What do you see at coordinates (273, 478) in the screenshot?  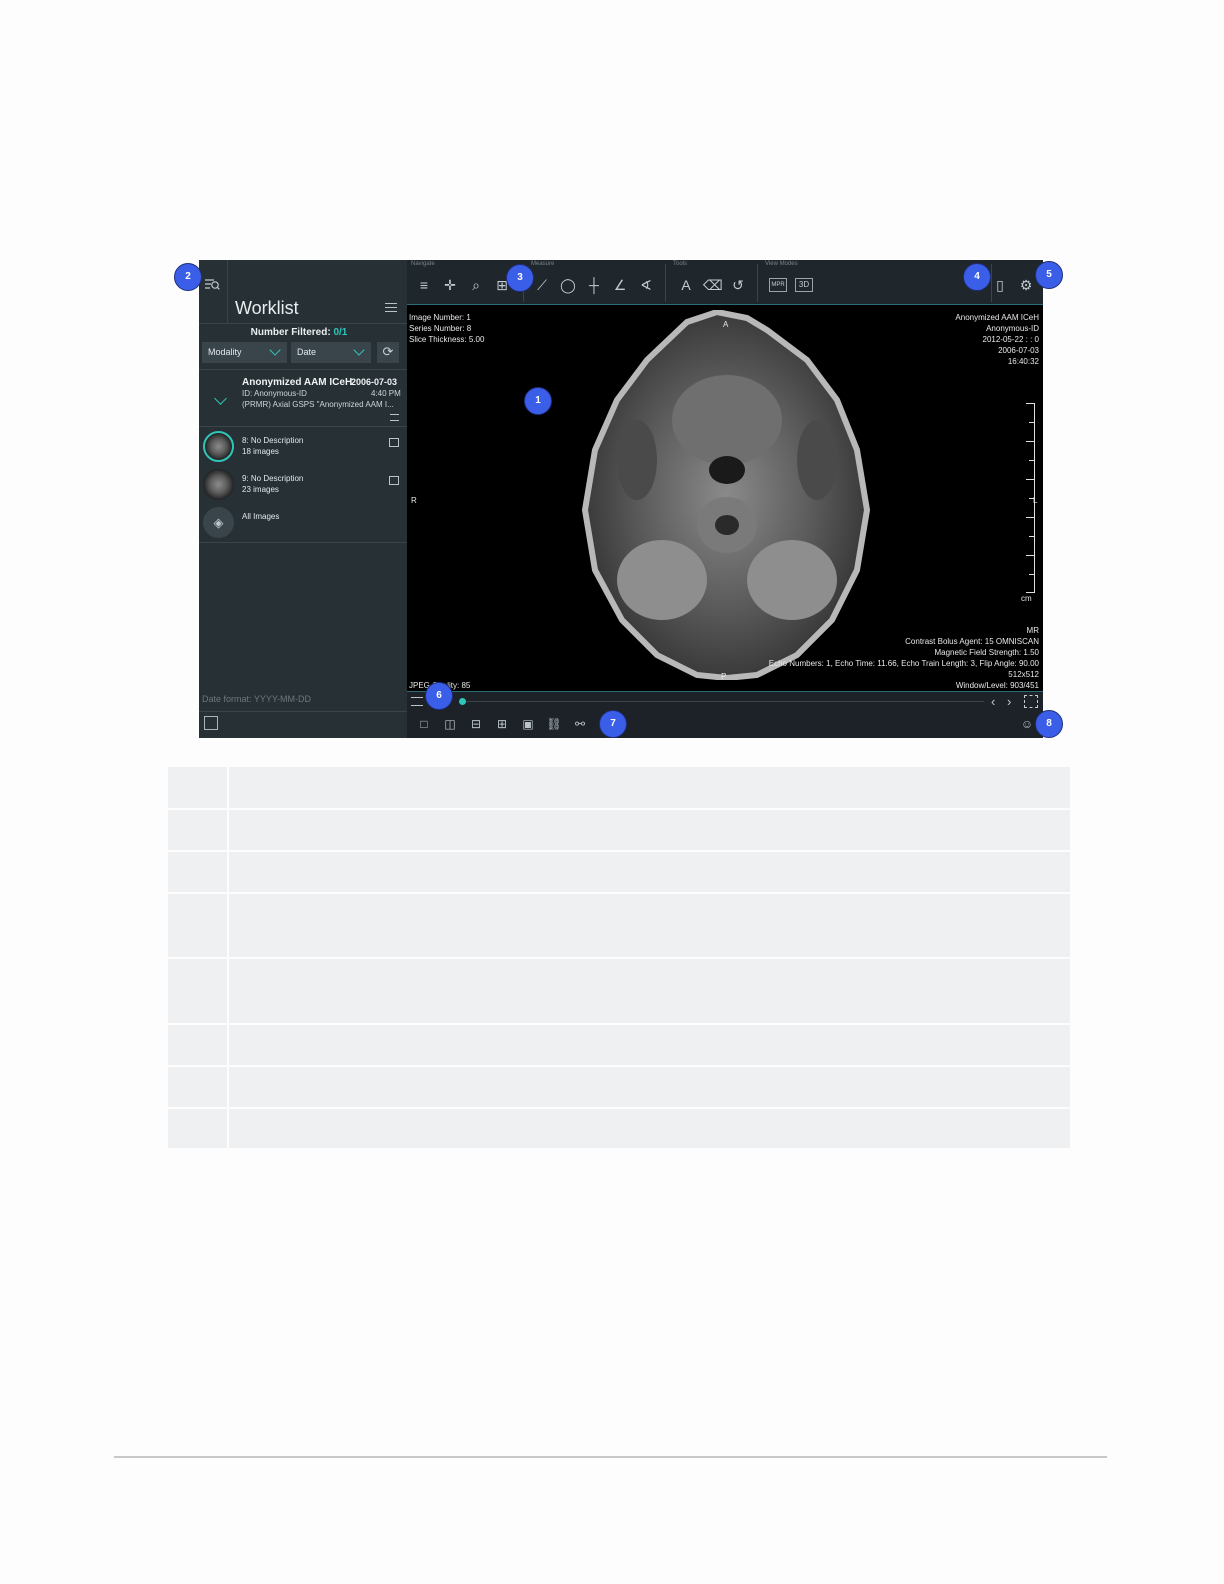 I see `series-title: 9: No Description` at bounding box center [273, 478].